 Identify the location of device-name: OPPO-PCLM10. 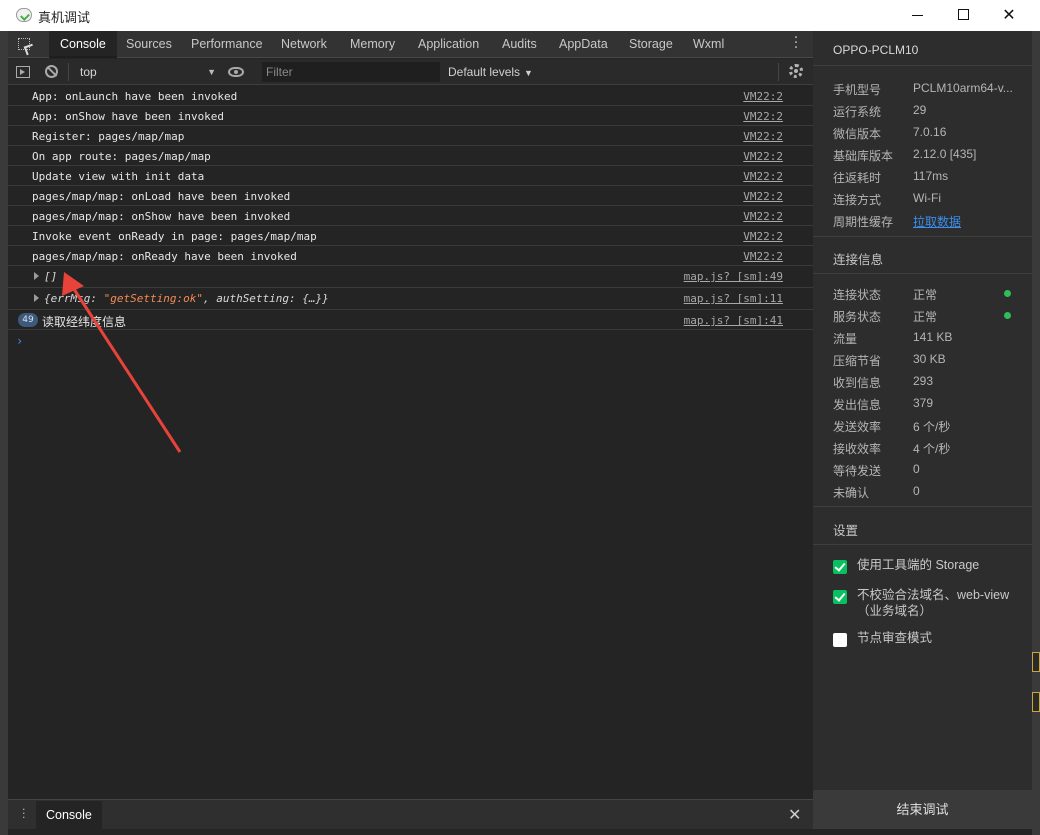
(876, 50).